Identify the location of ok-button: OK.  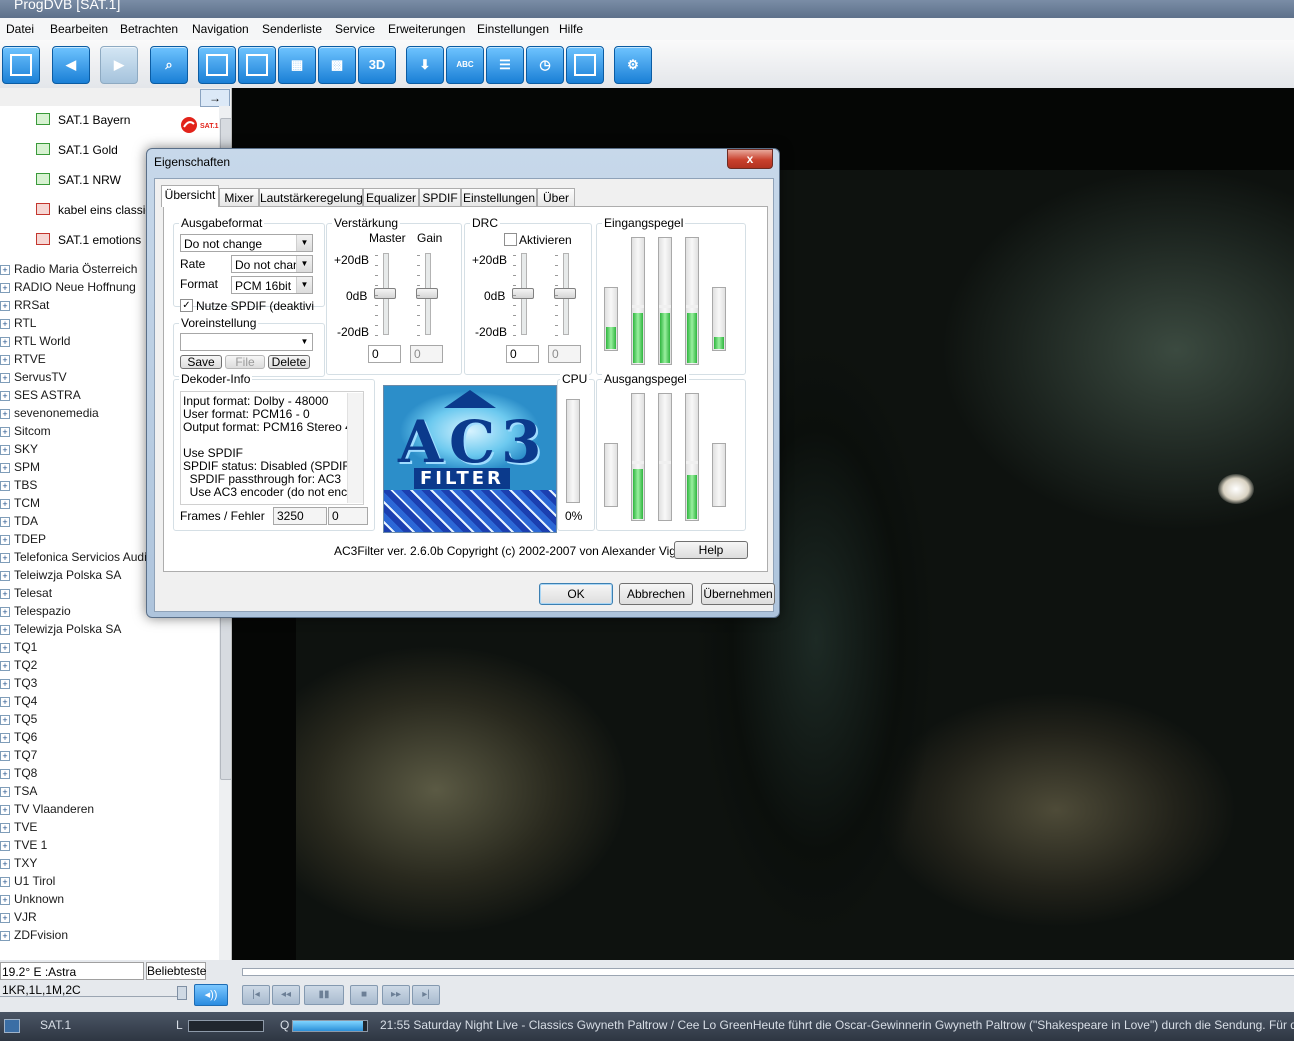
(576, 594).